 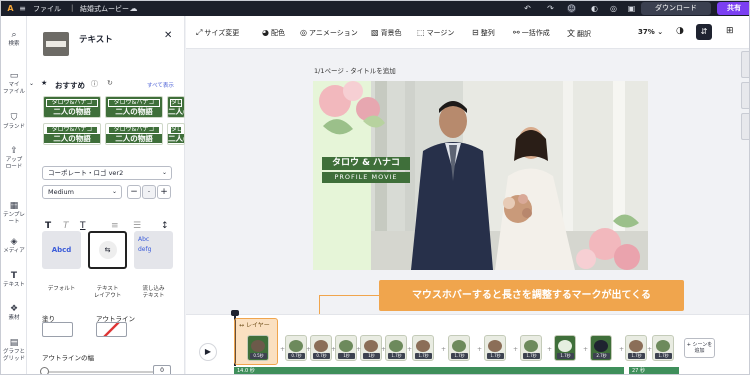 What do you see at coordinates (631, 8) in the screenshot?
I see `gift-icon: ▣` at bounding box center [631, 8].